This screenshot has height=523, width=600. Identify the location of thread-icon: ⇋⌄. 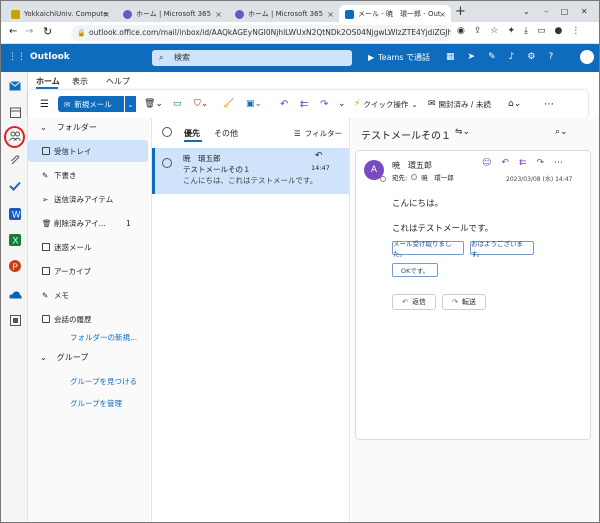
(462, 132).